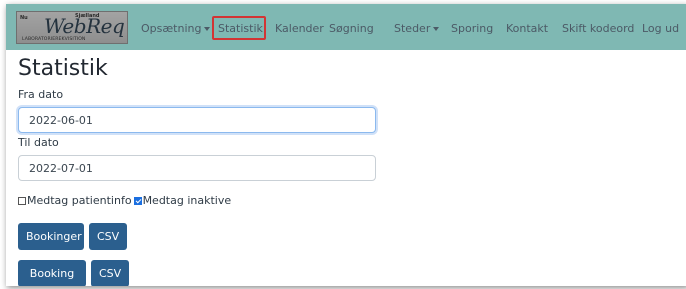 Image resolution: width=686 pixels, height=289 pixels. Describe the element at coordinates (299, 28) in the screenshot. I see `nav-kalender: Kalender` at that location.